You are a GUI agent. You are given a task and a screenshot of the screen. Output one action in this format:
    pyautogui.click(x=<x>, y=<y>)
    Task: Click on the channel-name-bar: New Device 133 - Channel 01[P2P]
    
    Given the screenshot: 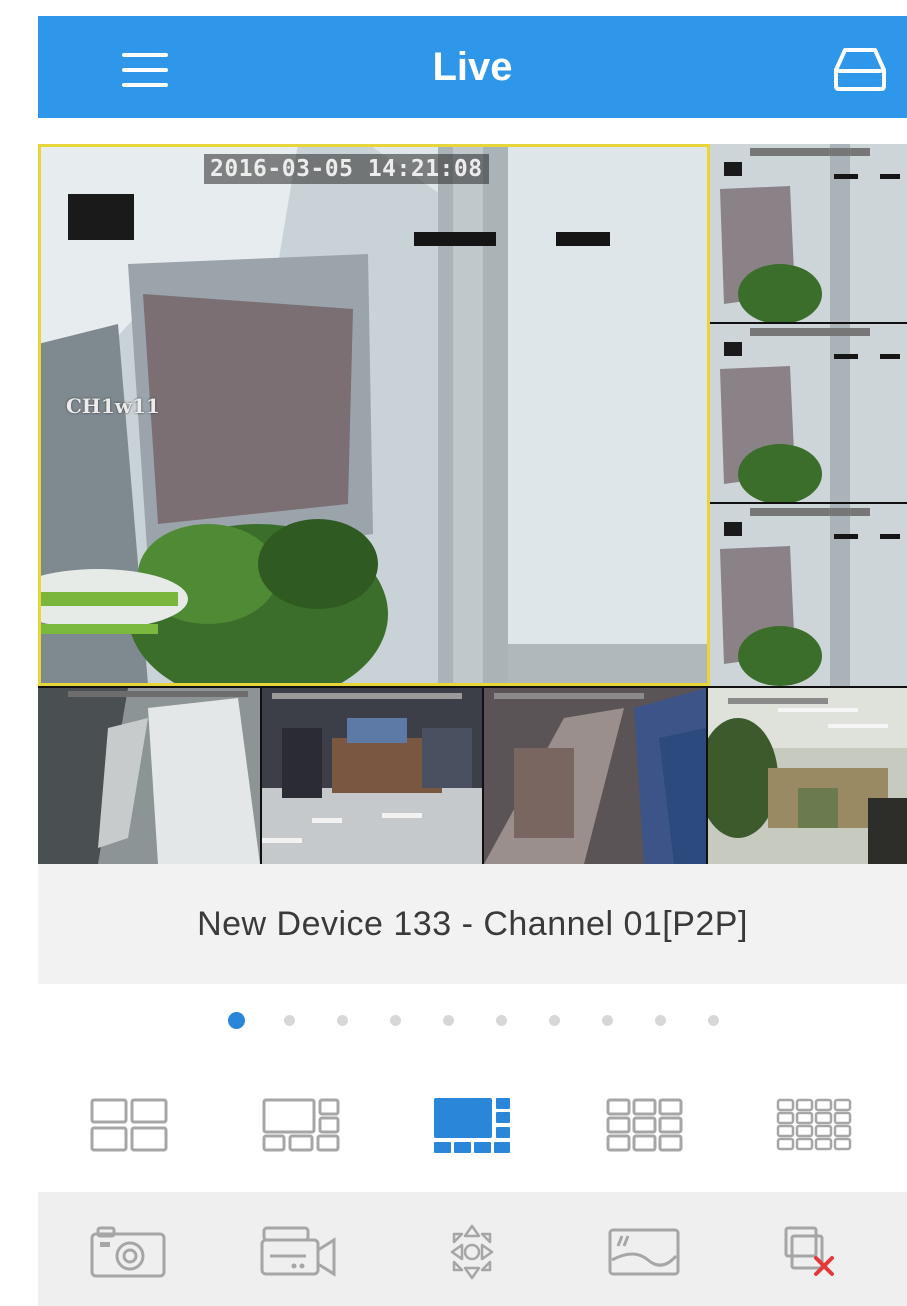 What is the action you would take?
    pyautogui.click(x=472, y=924)
    